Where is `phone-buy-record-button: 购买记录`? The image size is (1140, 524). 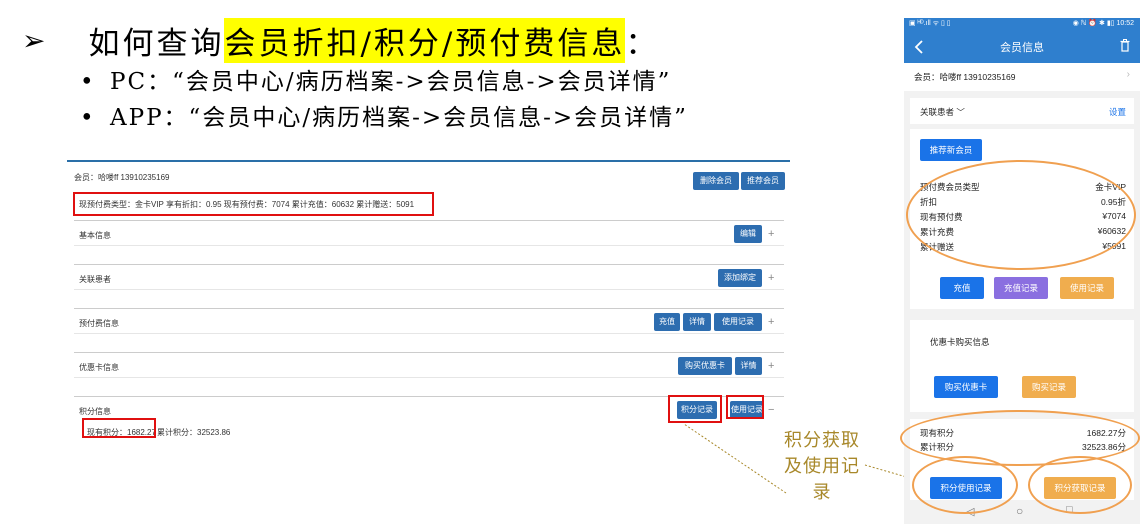 phone-buy-record-button: 购买记录 is located at coordinates (1049, 387).